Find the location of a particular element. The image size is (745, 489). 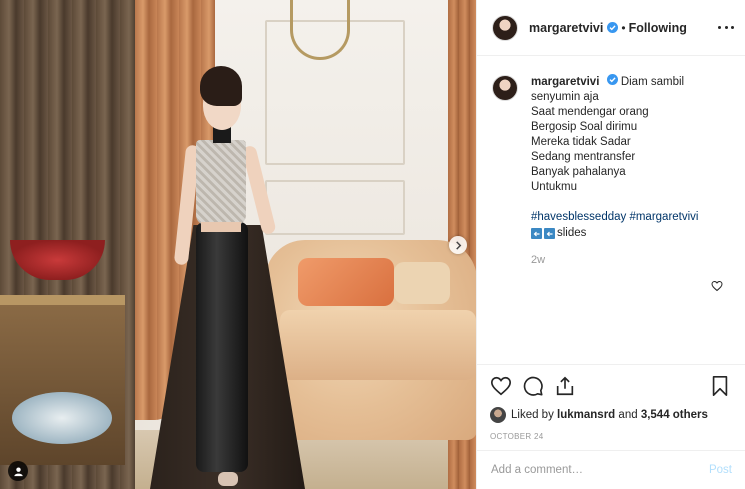

user-tag-button is located at coordinates (18, 471).